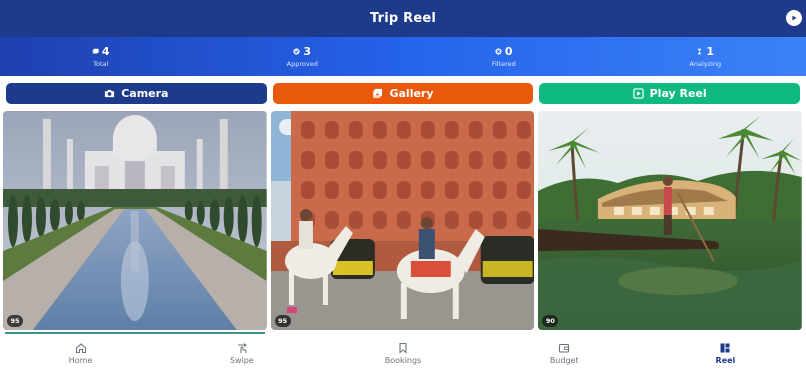 The image size is (806, 369). What do you see at coordinates (95, 51) in the screenshot?
I see `photos-icon` at bounding box center [95, 51].